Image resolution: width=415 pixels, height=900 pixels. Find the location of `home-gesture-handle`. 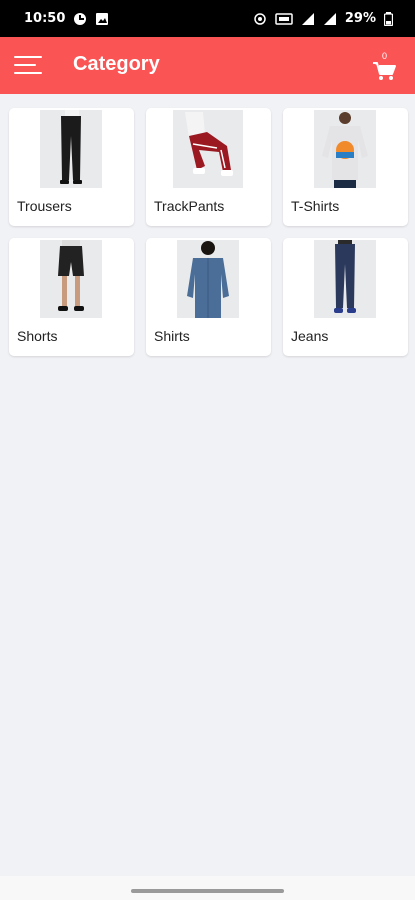

home-gesture-handle is located at coordinates (207, 891).